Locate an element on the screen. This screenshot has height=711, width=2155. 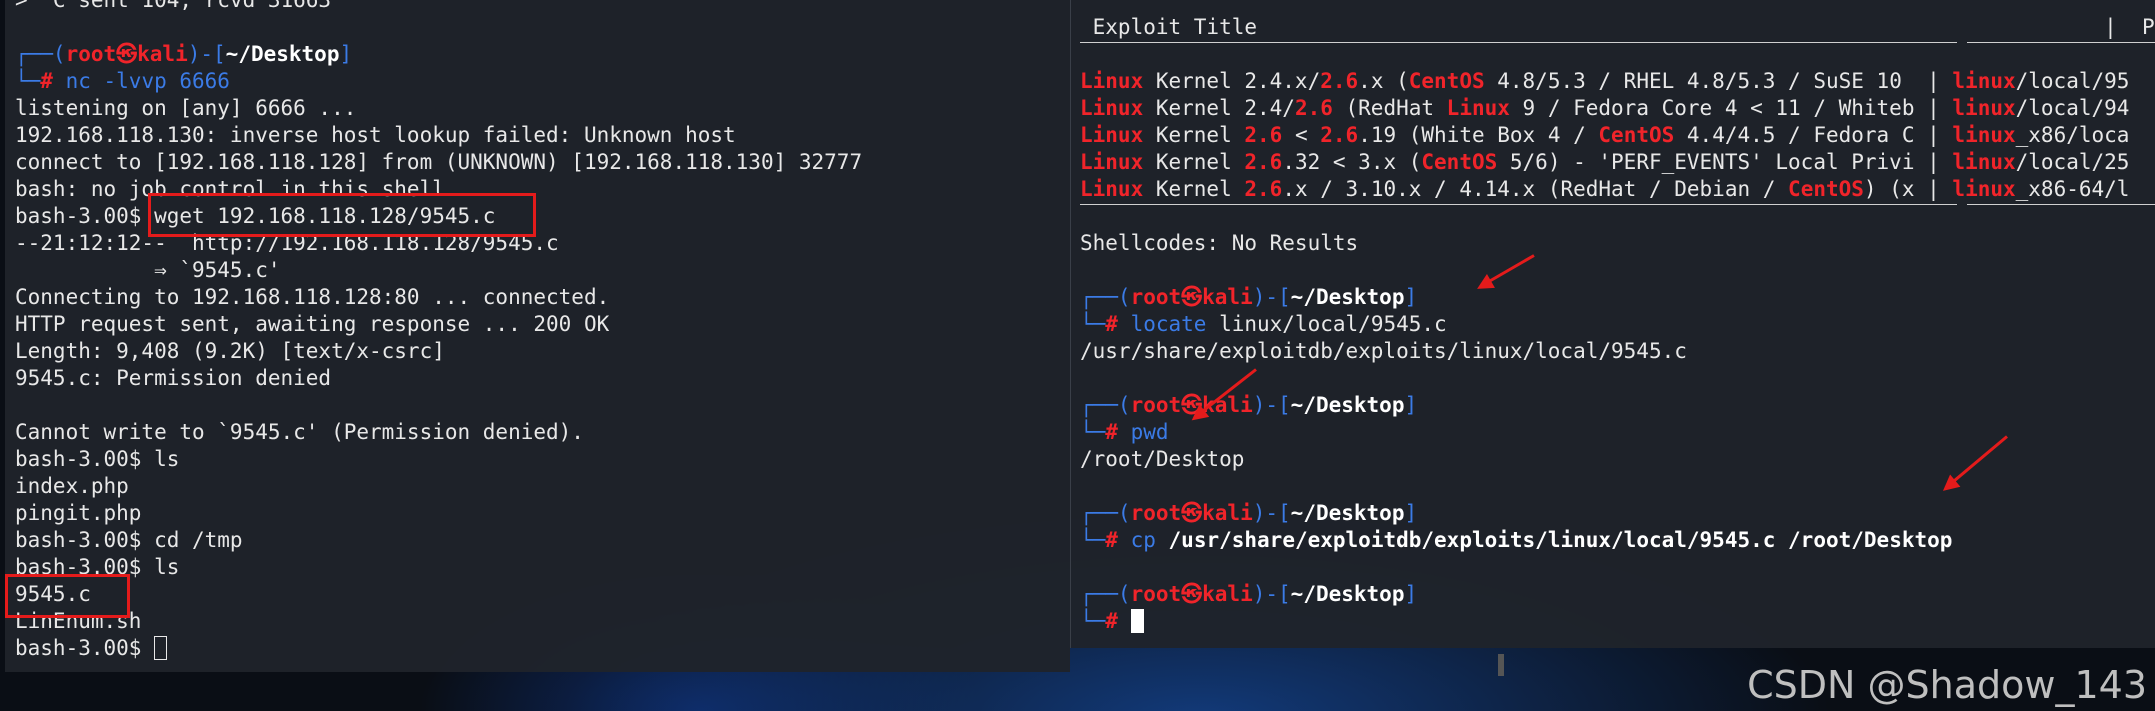
left-line-17: bash-3.00$ ls is located at coordinates (97, 459).